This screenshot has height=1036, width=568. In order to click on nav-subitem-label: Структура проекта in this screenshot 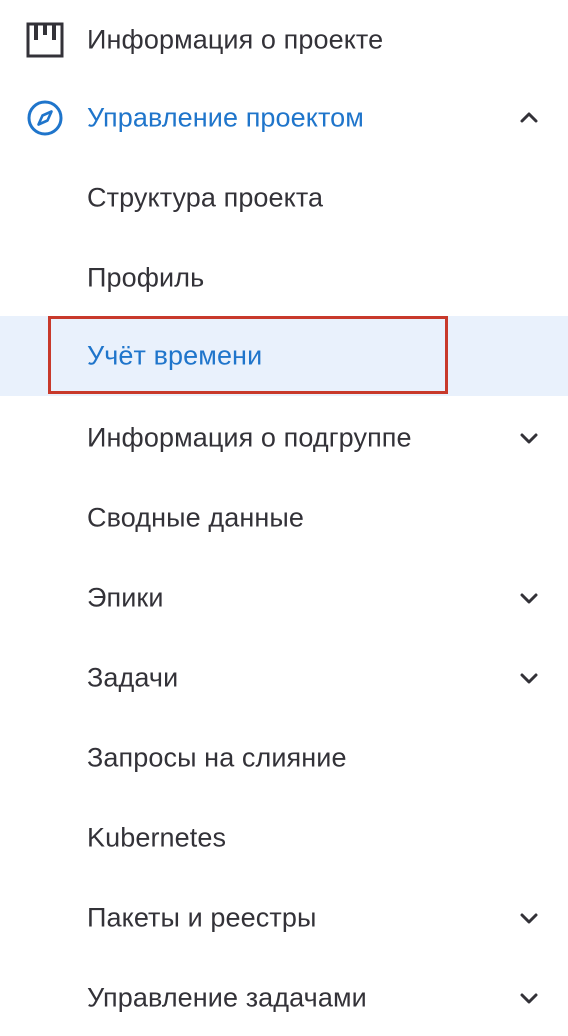, I will do `click(205, 197)`.